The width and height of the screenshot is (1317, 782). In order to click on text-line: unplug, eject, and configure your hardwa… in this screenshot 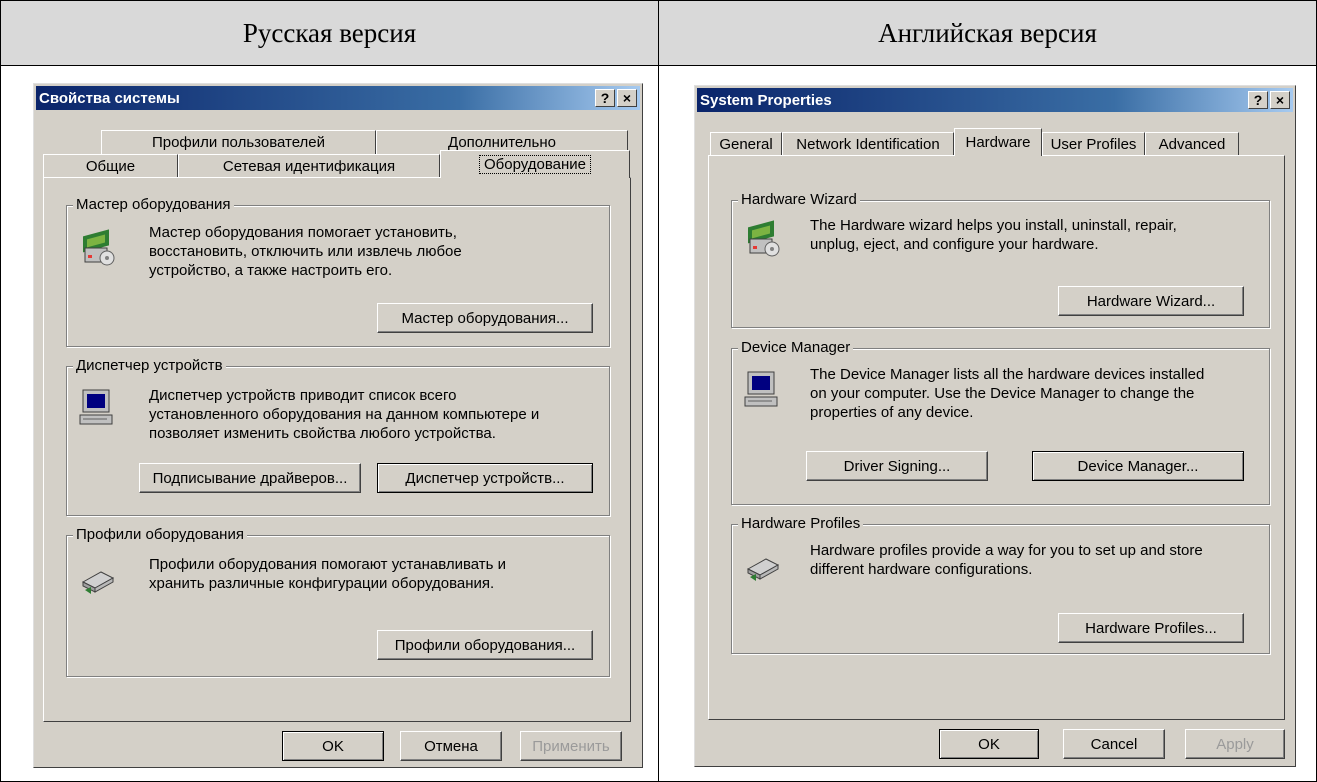, I will do `click(954, 244)`.